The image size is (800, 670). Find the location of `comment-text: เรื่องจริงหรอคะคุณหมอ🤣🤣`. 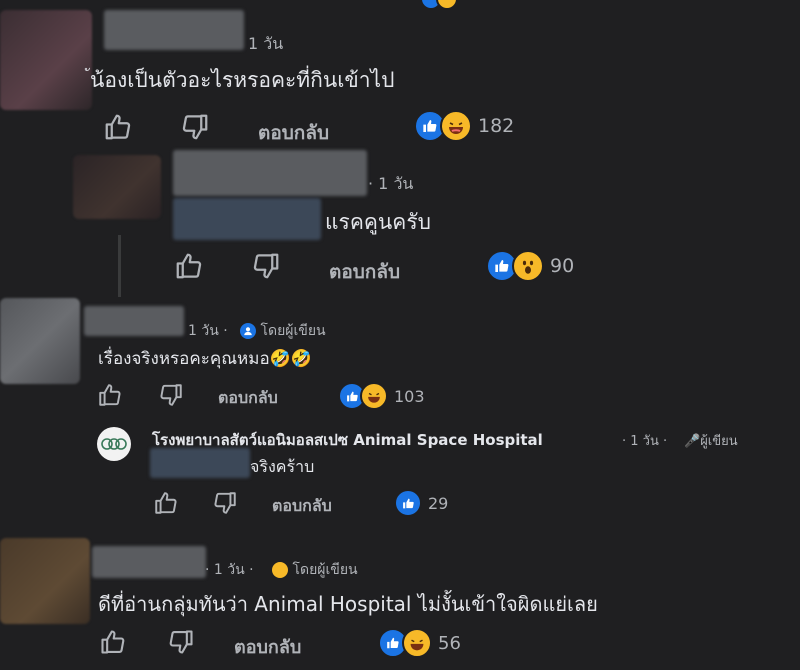

comment-text: เรื่องจริงหรอคะคุณหมอ🤣🤣 is located at coordinates (205, 359).